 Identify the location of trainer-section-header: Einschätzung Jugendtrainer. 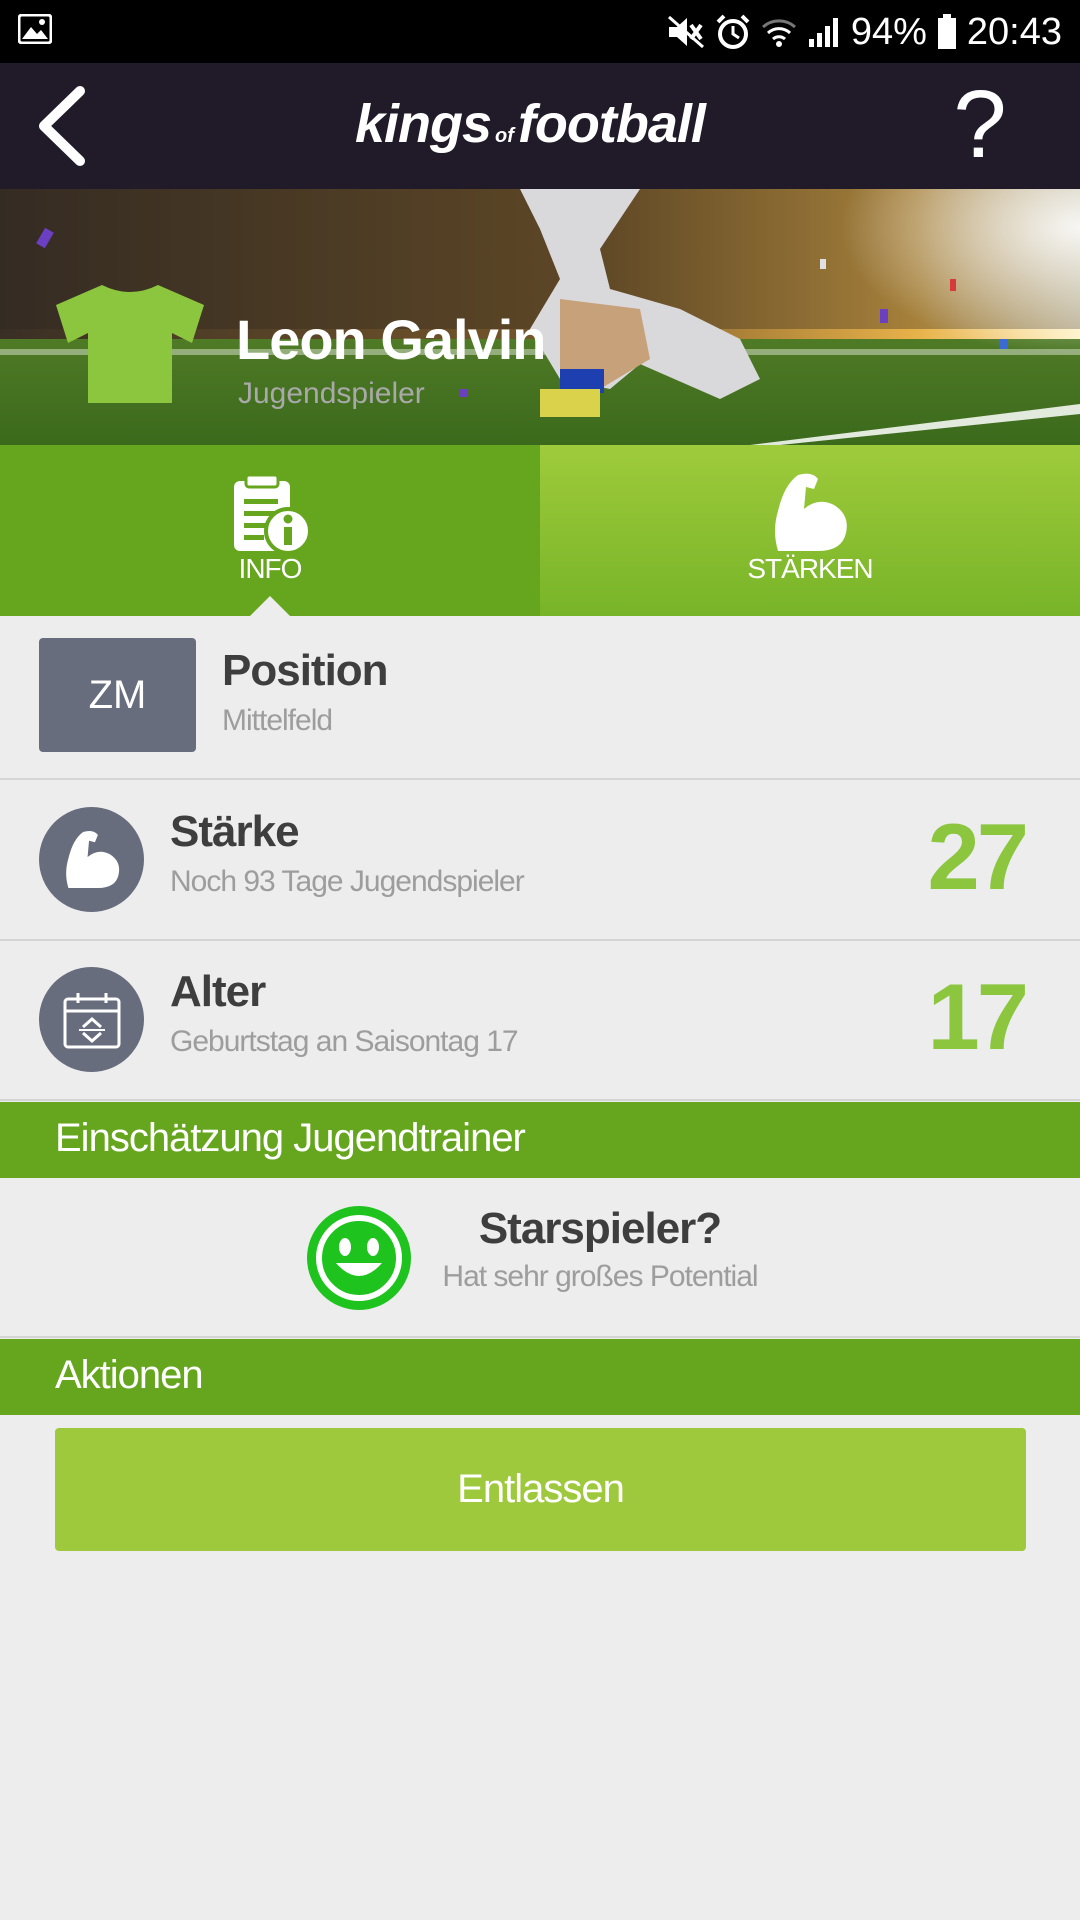
(540, 1140).